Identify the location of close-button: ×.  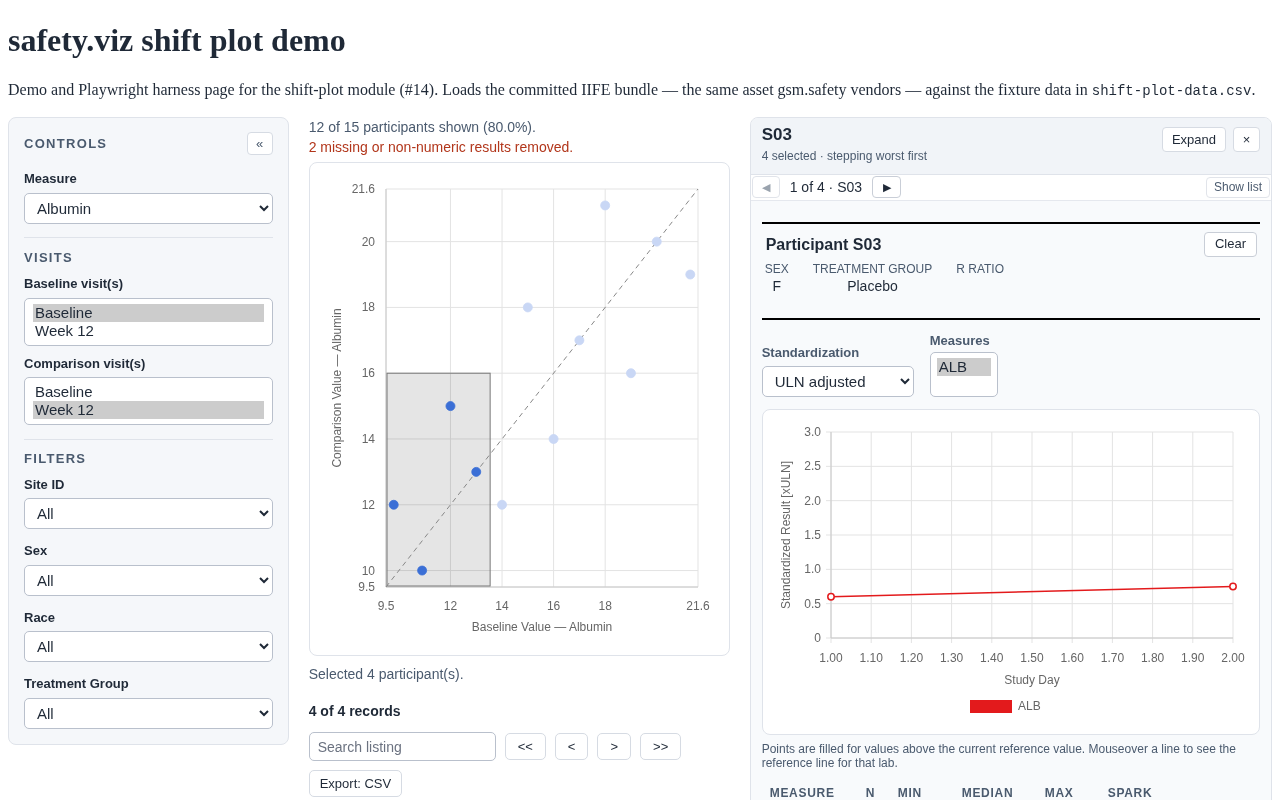
(1246, 139).